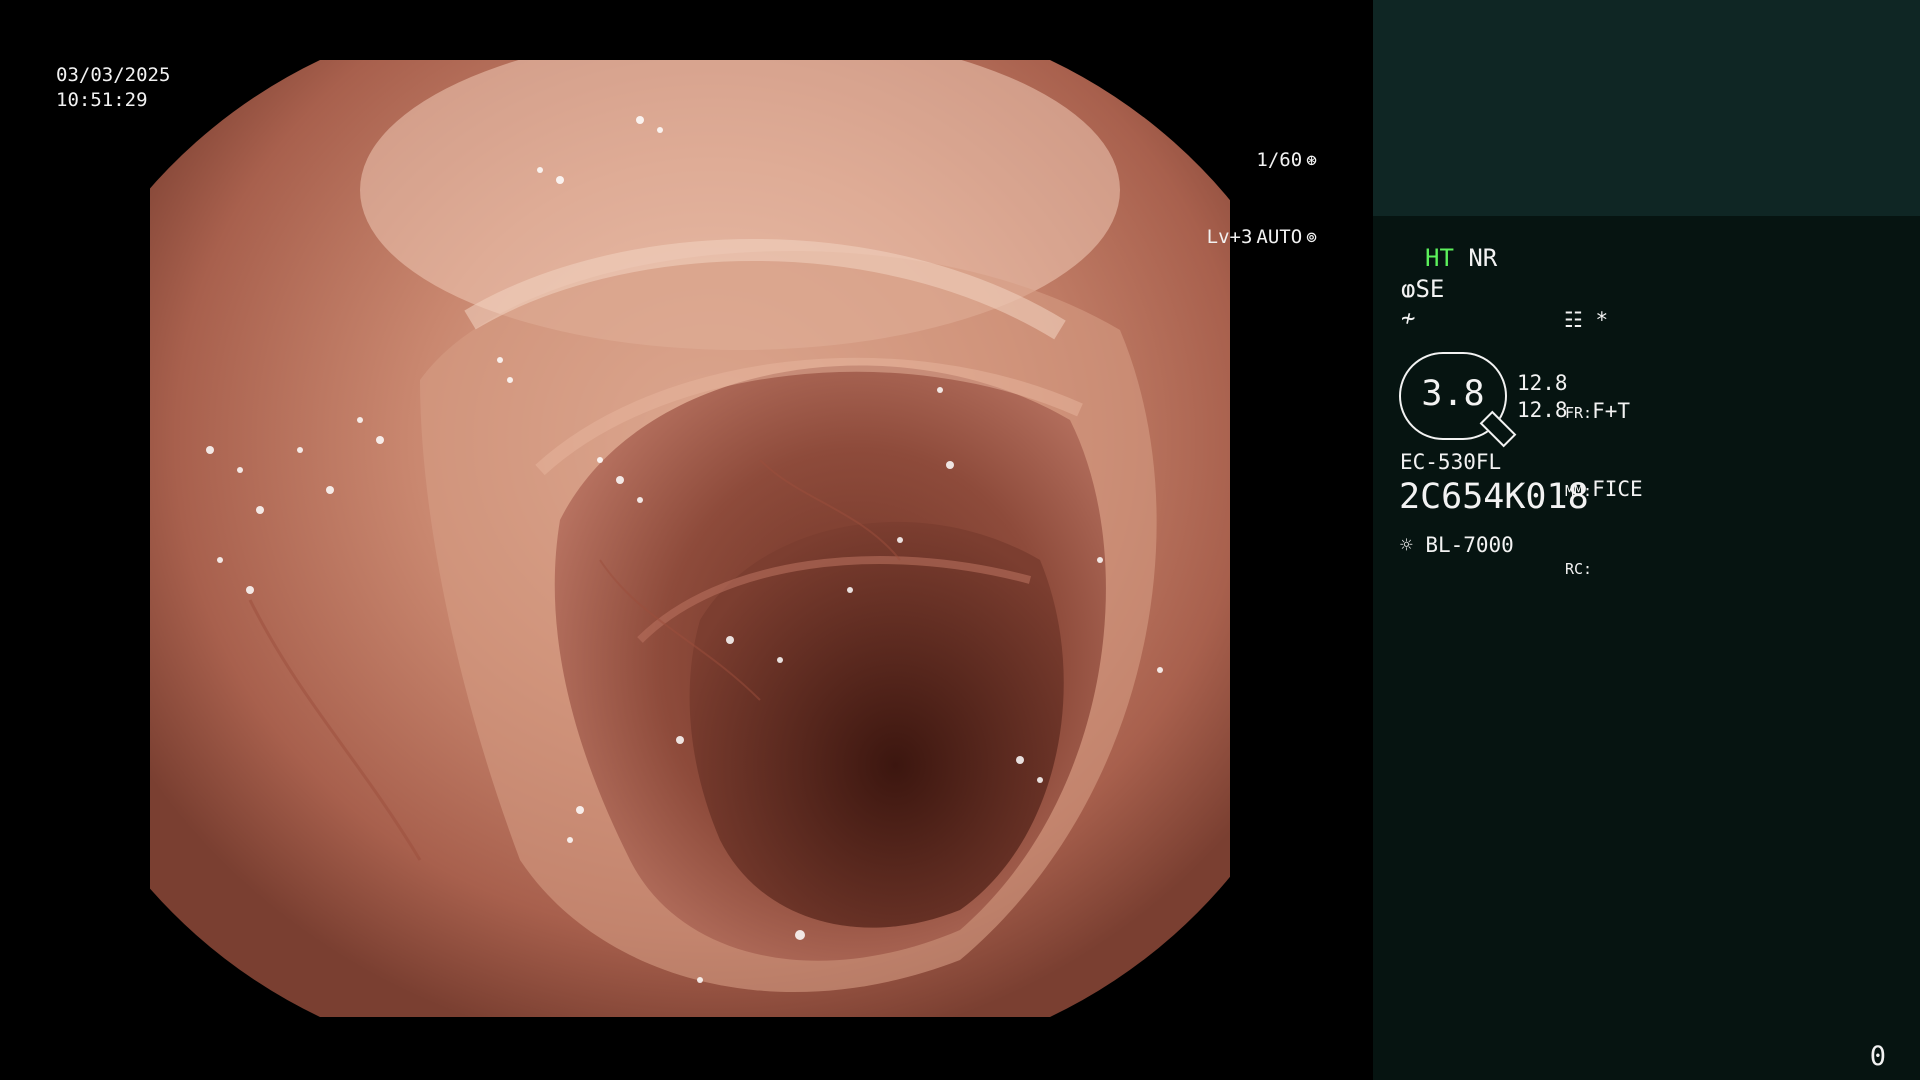  Describe the element at coordinates (1542, 383) in the screenshot. I see `value-1: 12.8` at that location.